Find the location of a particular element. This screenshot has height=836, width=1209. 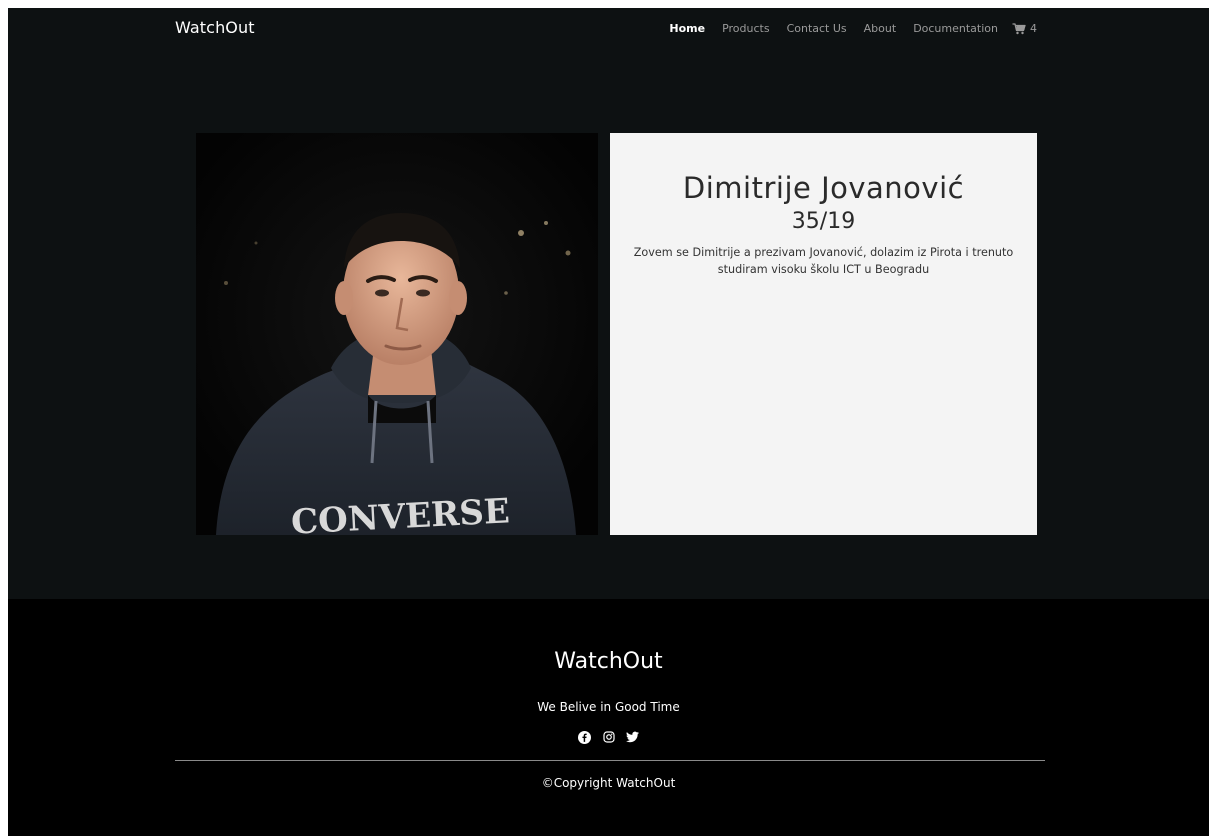

facebook-link is located at coordinates (585, 737).